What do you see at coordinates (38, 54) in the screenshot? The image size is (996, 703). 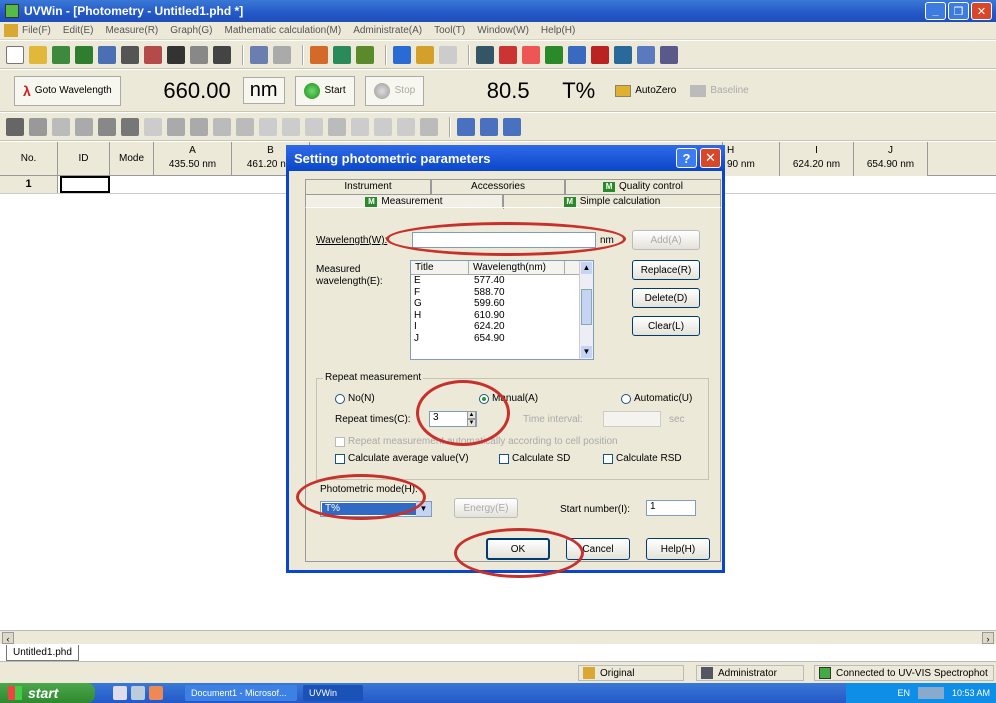 I see `open-folder-icon` at bounding box center [38, 54].